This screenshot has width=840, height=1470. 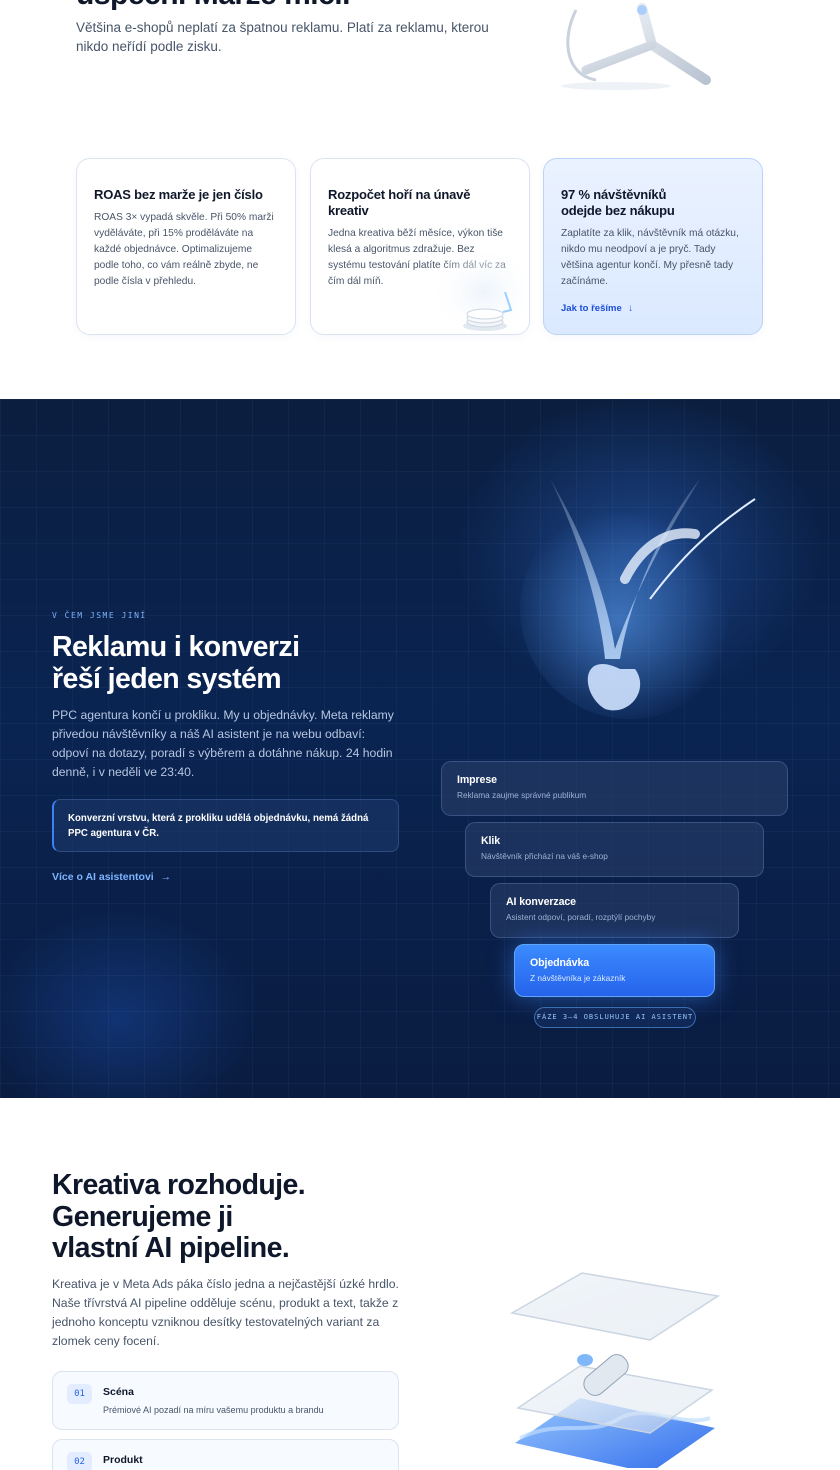 I want to click on stage-title: AI konverzace, so click(x=541, y=902).